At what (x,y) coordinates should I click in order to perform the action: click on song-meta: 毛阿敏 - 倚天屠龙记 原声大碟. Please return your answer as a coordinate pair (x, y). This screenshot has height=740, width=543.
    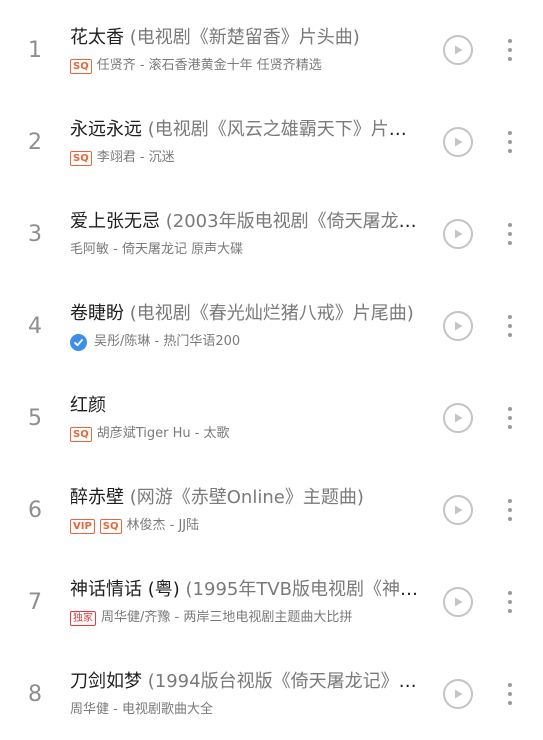
    Looking at the image, I should click on (246, 250).